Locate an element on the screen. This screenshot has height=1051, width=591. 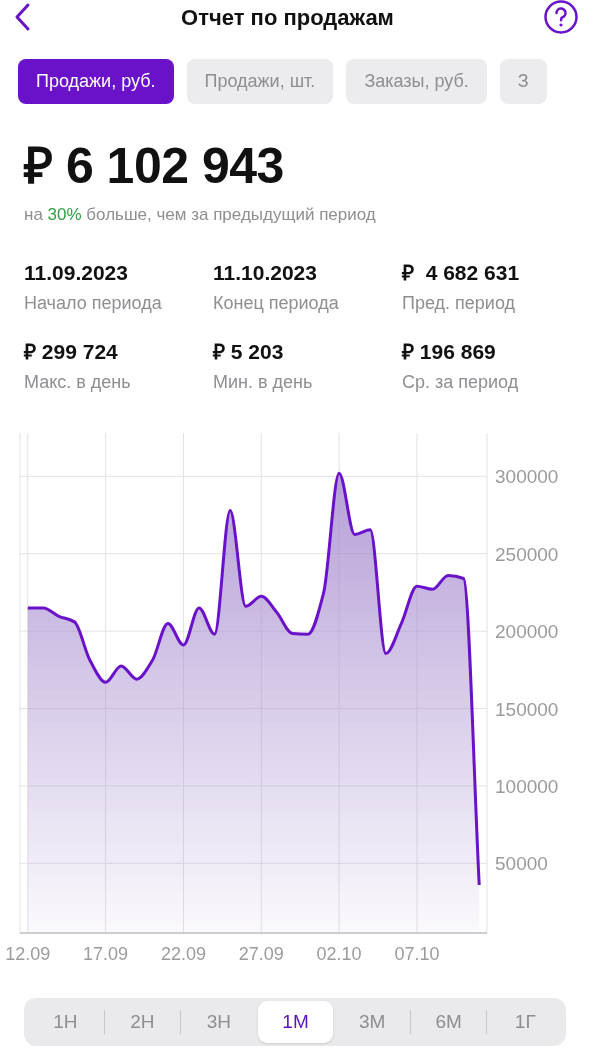
y-axis-label: 300000 is located at coordinates (527, 476).